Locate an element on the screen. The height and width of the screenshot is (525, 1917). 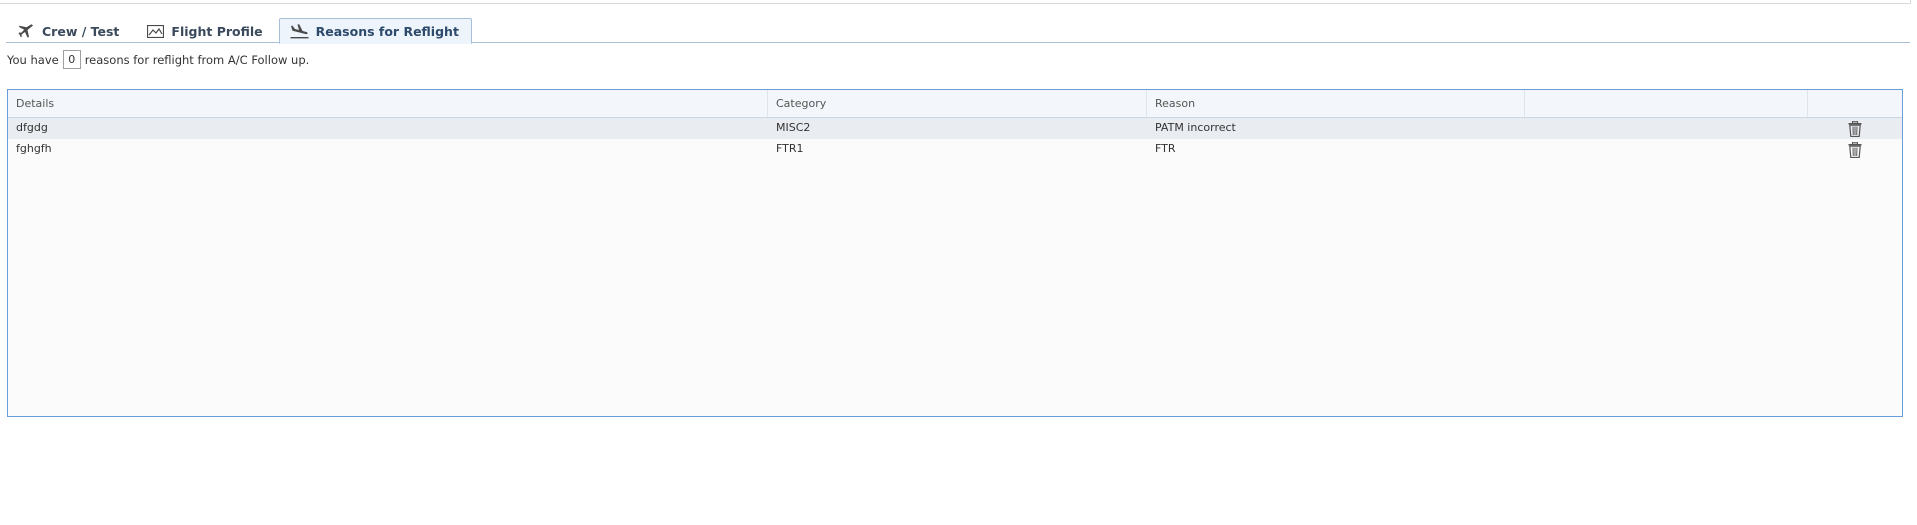
column-header-actions is located at coordinates (1855, 103).